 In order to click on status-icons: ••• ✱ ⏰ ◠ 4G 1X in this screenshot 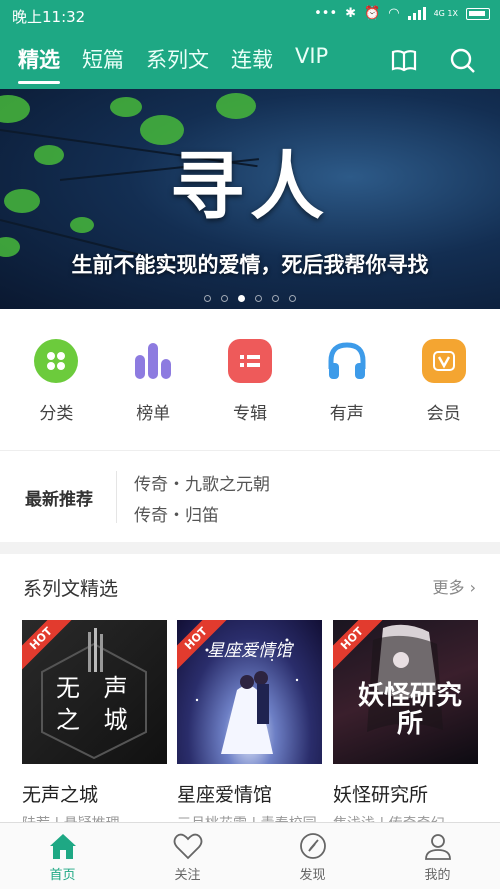, I will do `click(402, 13)`.